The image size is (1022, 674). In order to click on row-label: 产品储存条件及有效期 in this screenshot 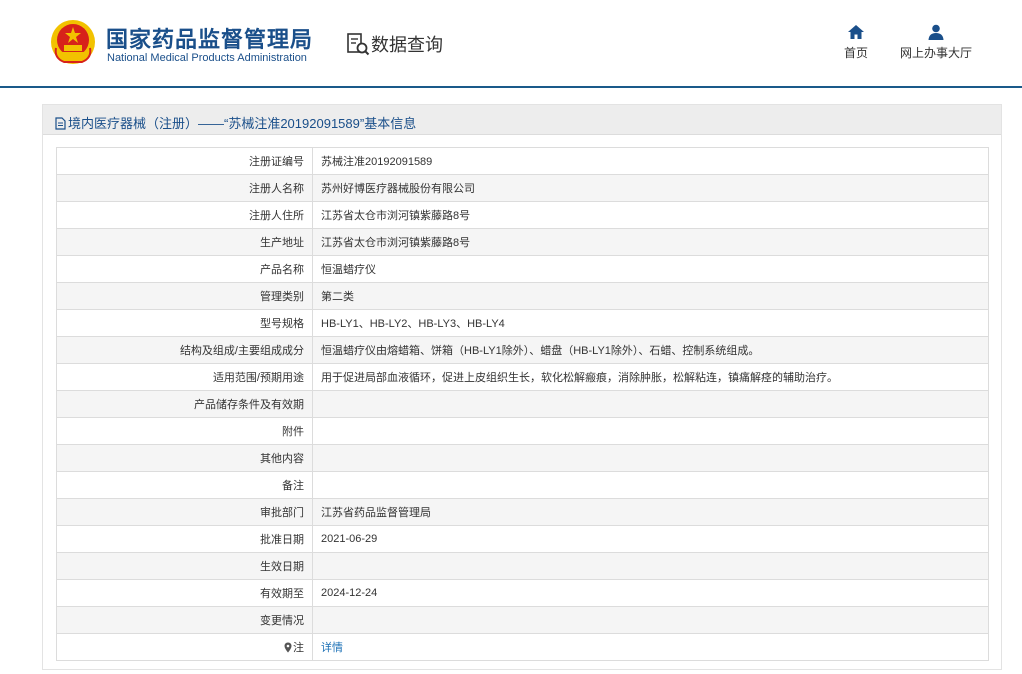, I will do `click(184, 404)`.